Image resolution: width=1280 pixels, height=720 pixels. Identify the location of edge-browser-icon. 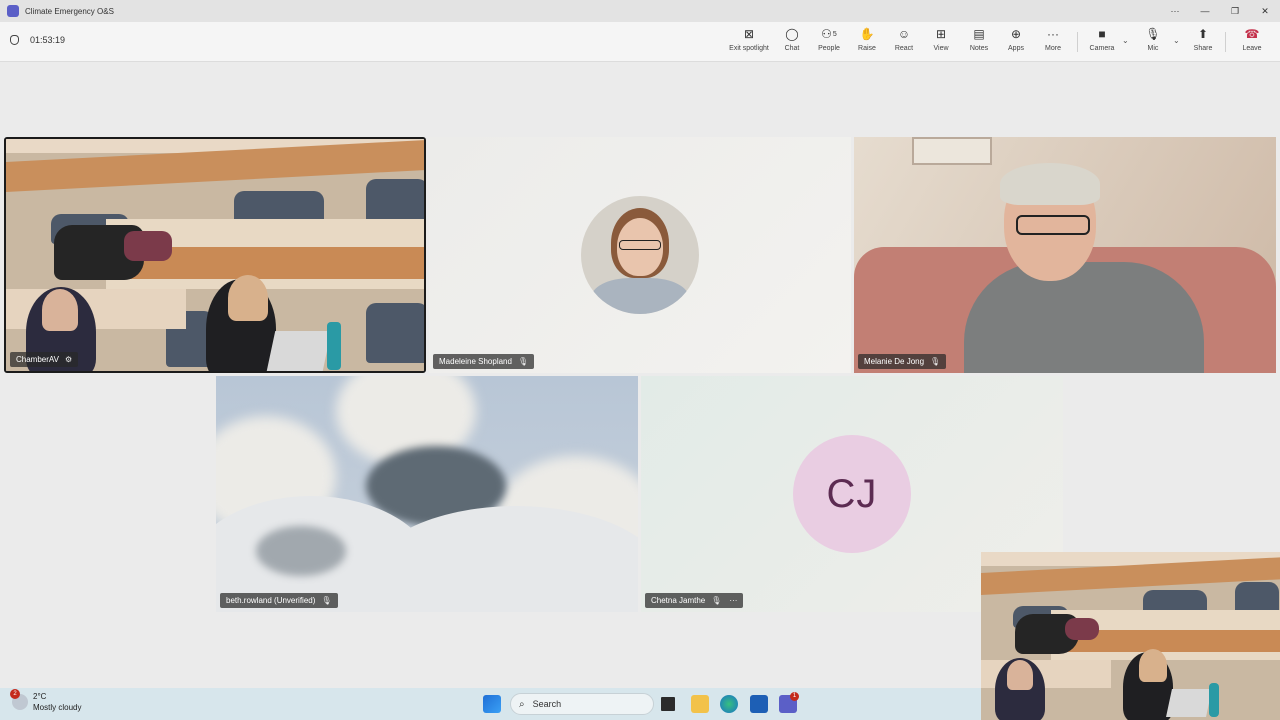
(729, 704).